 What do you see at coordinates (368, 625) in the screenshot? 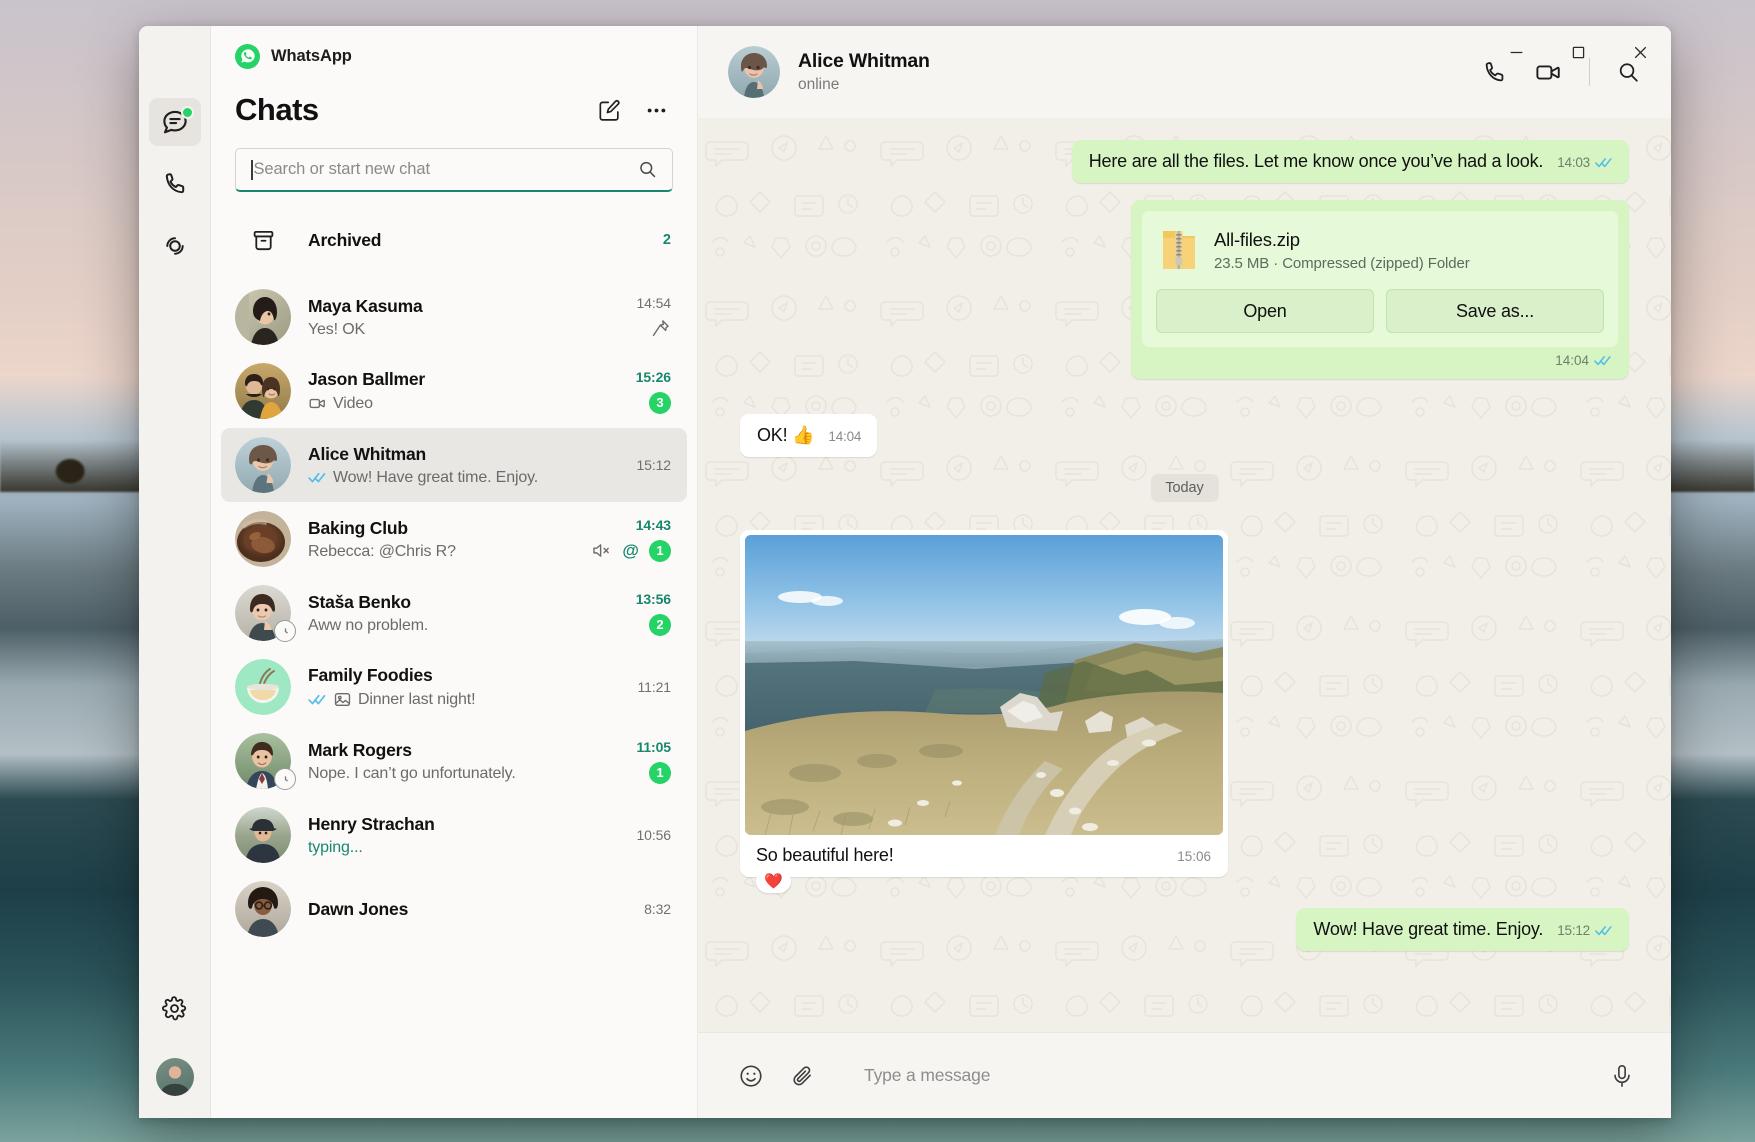
I see `preview-text: Aww no problem.` at bounding box center [368, 625].